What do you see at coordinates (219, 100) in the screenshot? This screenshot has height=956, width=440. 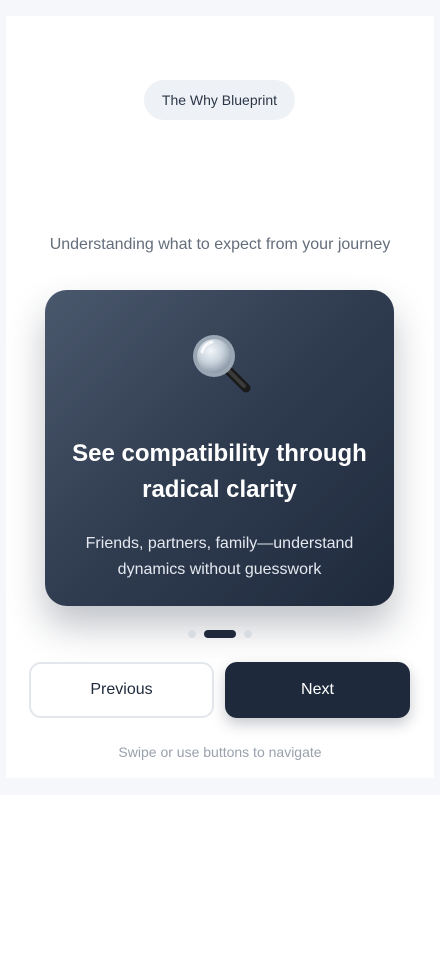 I see `section-badge: The Why Blueprint` at bounding box center [219, 100].